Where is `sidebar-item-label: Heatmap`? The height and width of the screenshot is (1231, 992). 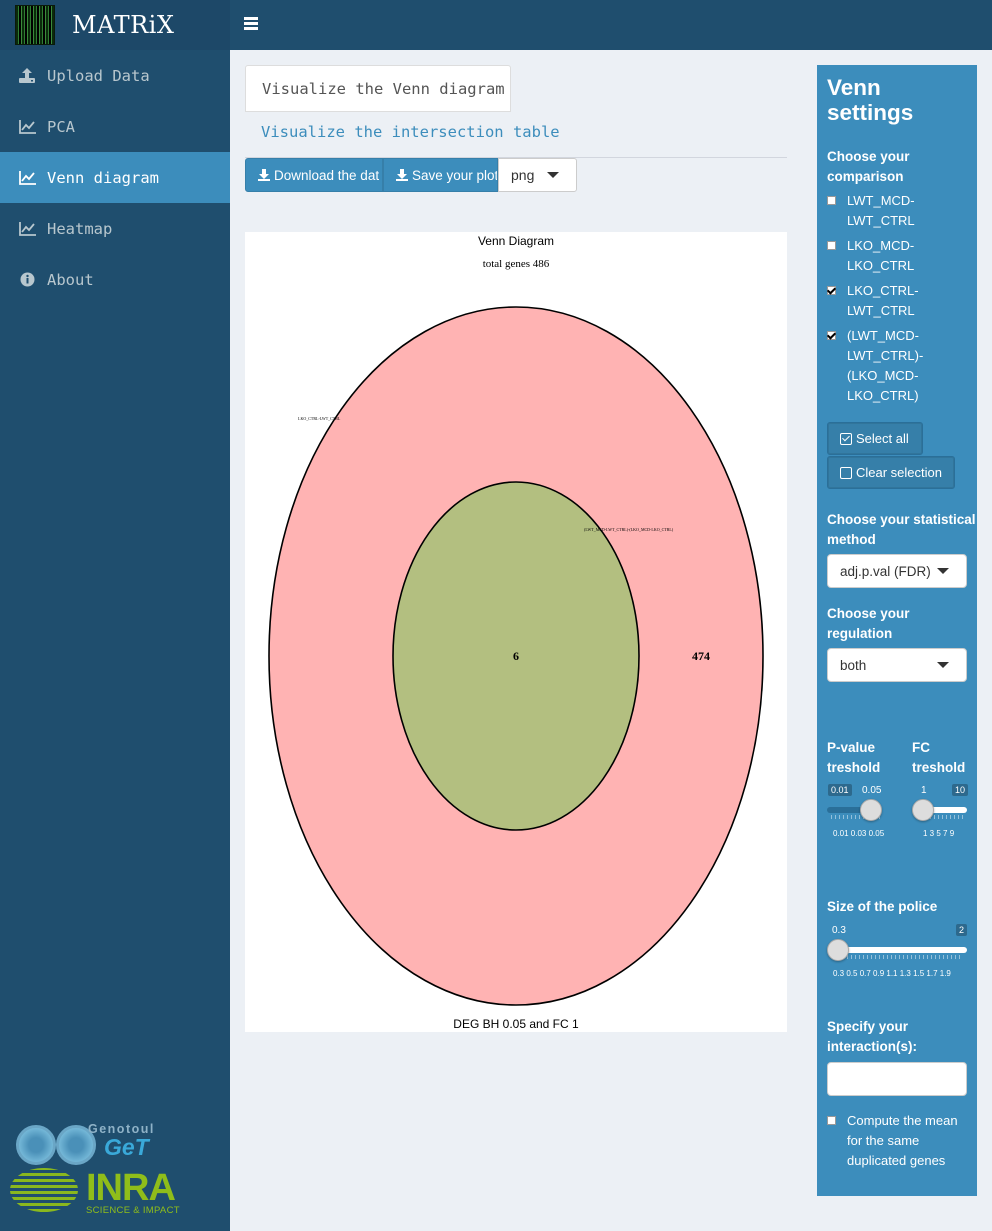
sidebar-item-label: Heatmap is located at coordinates (80, 228).